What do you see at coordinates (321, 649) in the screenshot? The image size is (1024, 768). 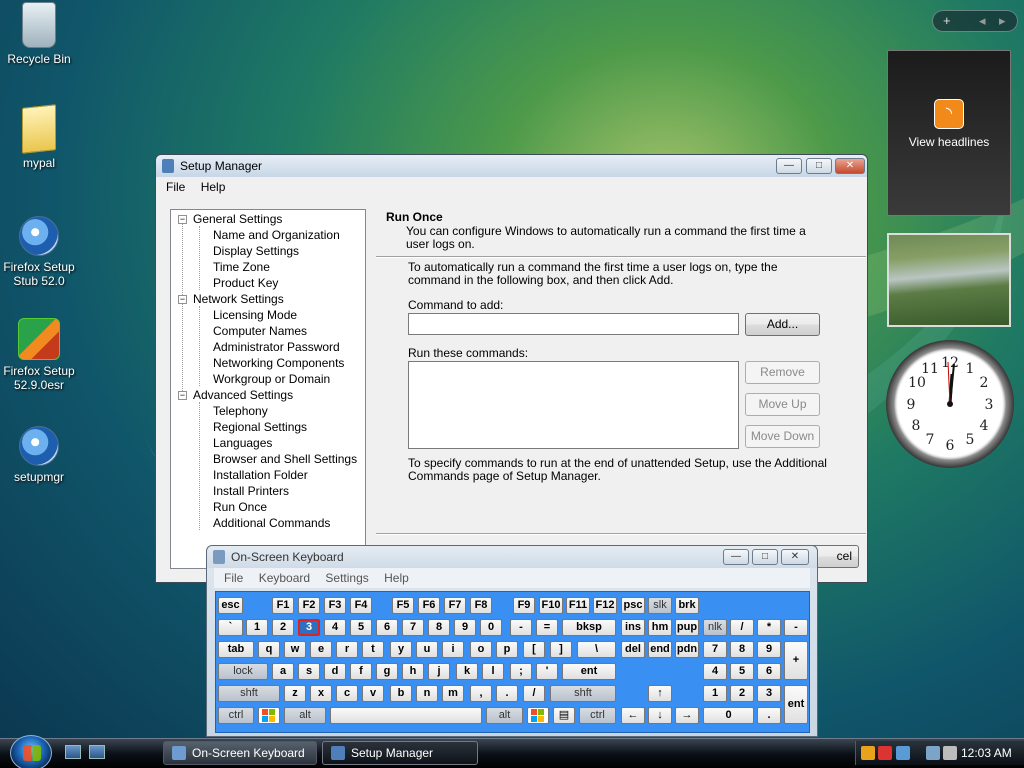 I see `key-e: e` at bounding box center [321, 649].